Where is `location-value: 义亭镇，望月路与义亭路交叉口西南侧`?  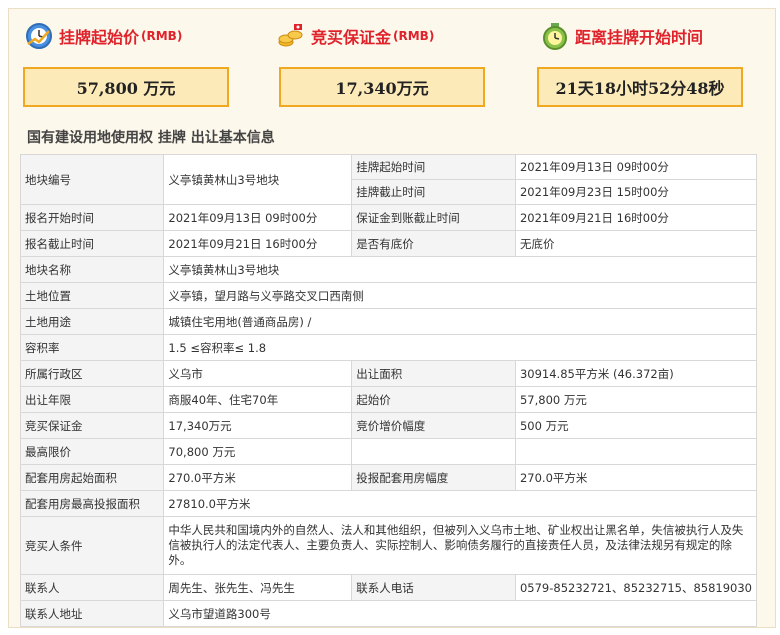 location-value: 义亭镇，望月路与义亭路交叉口西南侧 is located at coordinates (460, 295).